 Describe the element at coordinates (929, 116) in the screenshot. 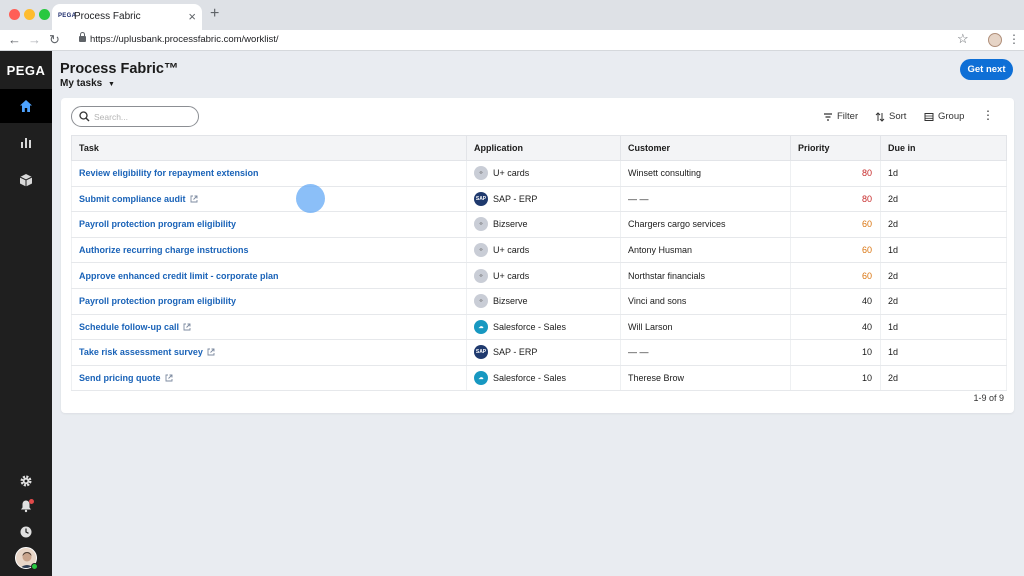

I see `group-icon` at that location.